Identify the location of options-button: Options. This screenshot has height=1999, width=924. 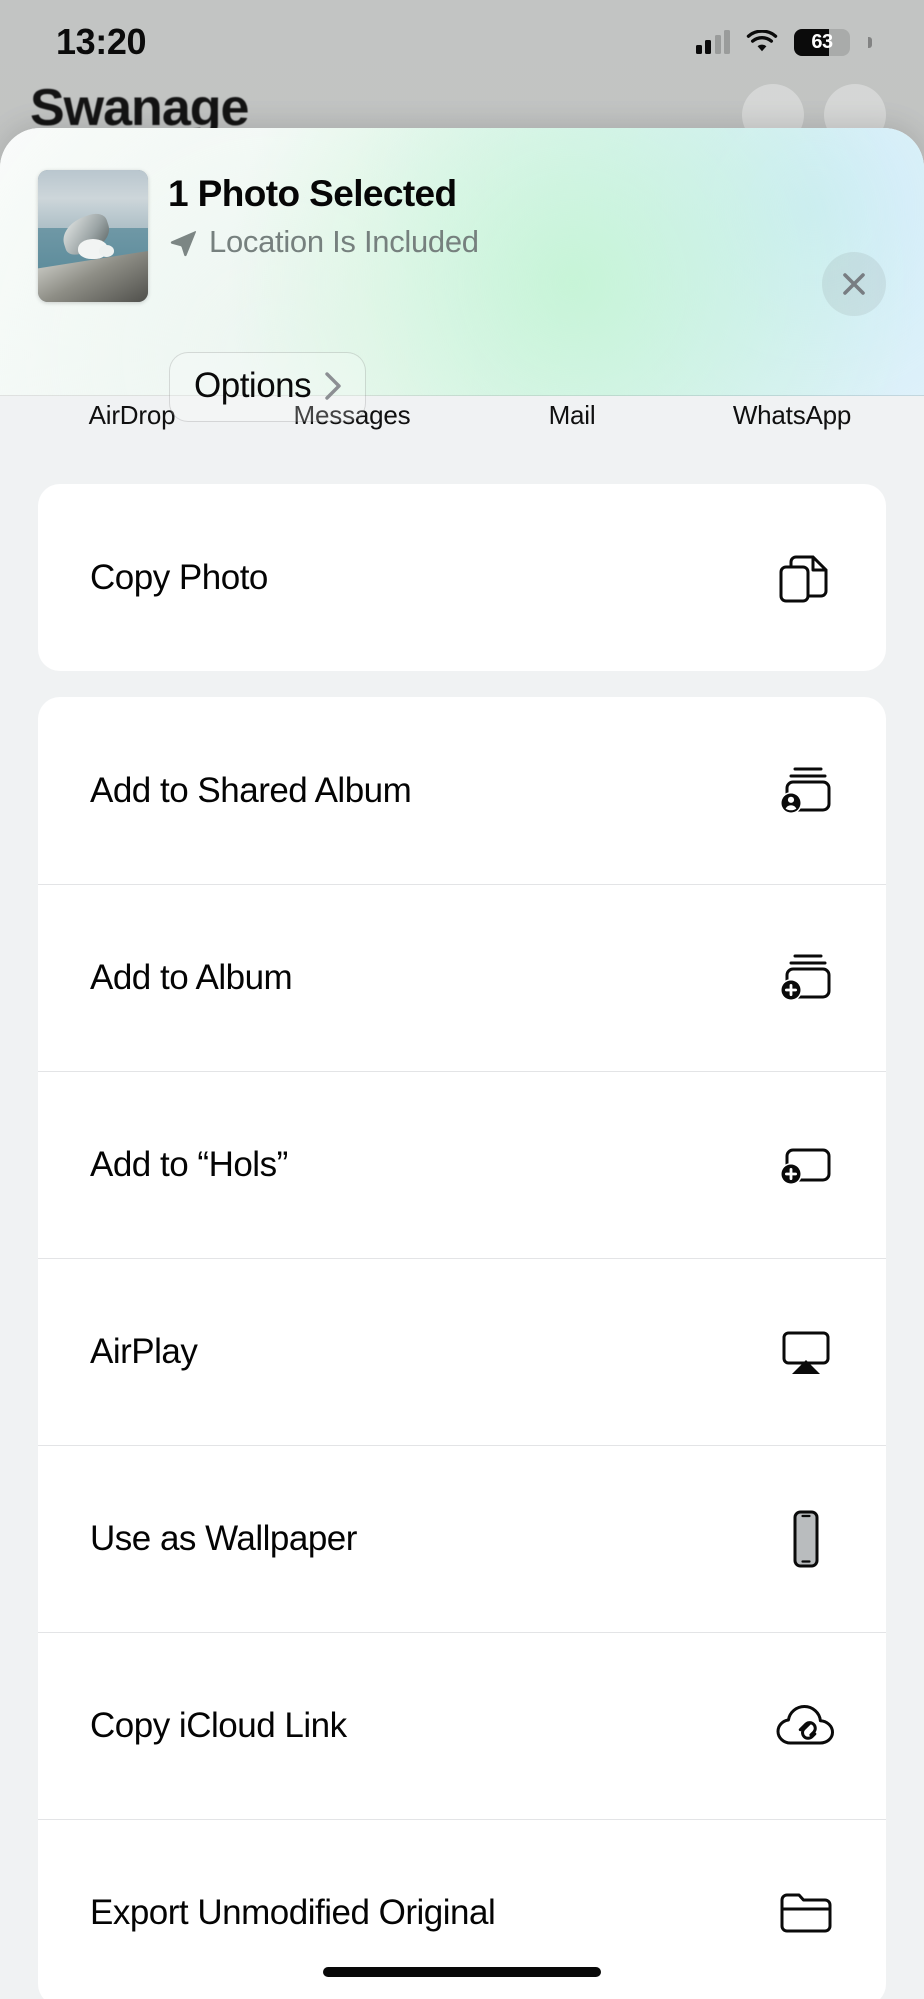
(268, 387).